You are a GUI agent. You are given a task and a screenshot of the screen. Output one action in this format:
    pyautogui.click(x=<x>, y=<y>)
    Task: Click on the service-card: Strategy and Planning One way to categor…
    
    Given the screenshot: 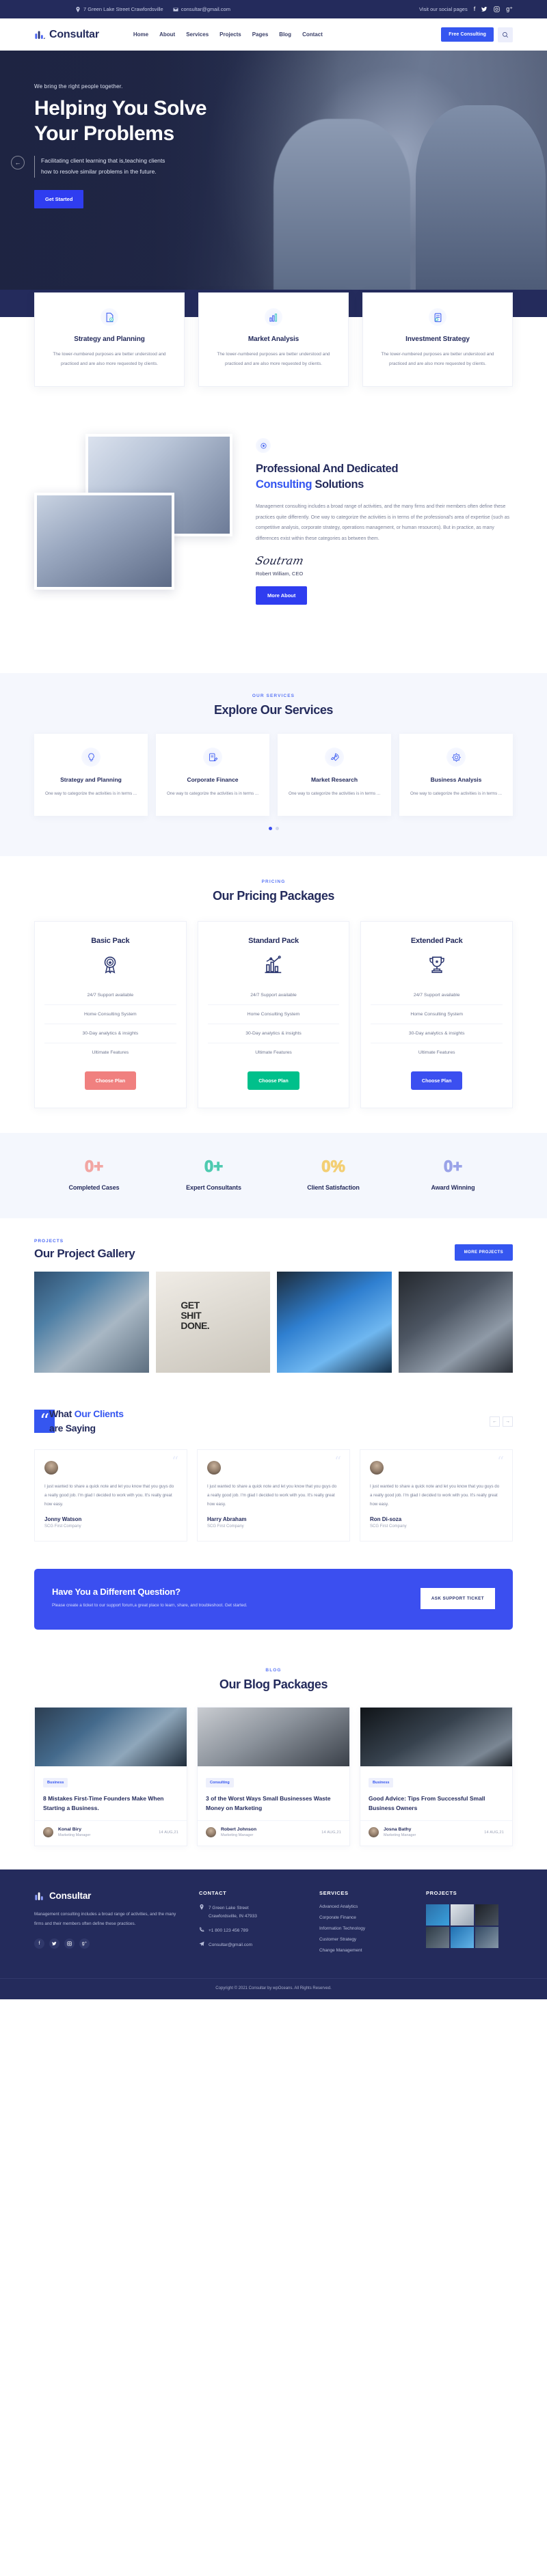 What is the action you would take?
    pyautogui.click(x=91, y=775)
    